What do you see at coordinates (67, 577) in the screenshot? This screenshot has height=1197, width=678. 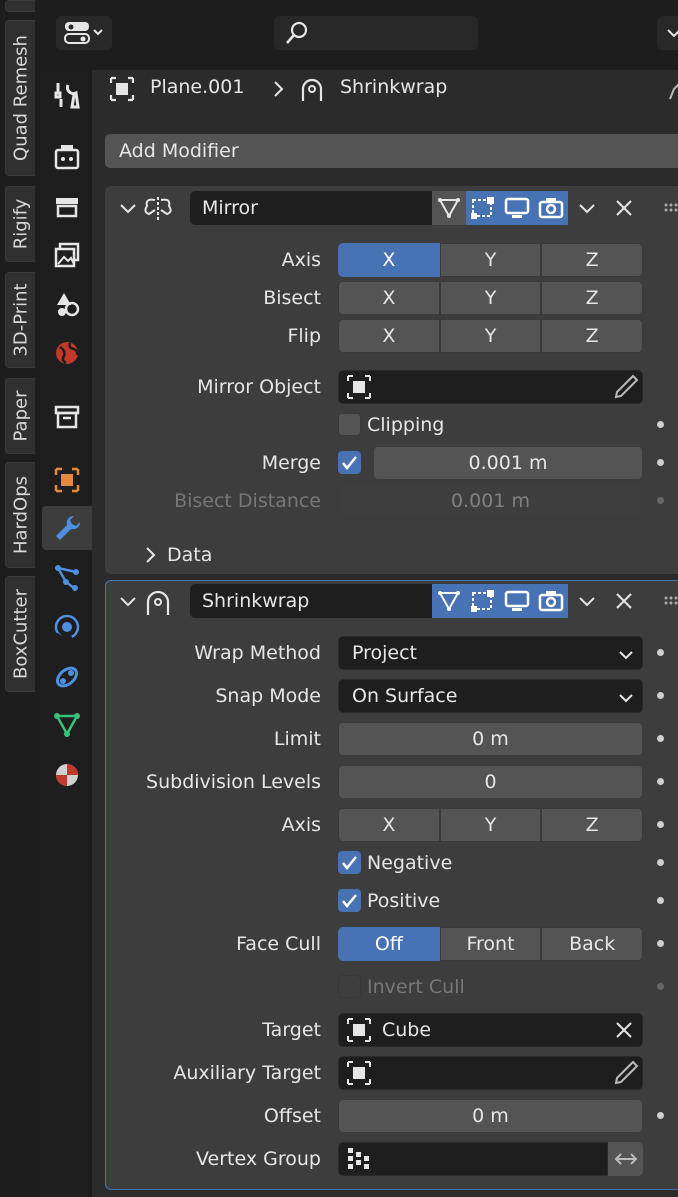 I see `particles-icon` at bounding box center [67, 577].